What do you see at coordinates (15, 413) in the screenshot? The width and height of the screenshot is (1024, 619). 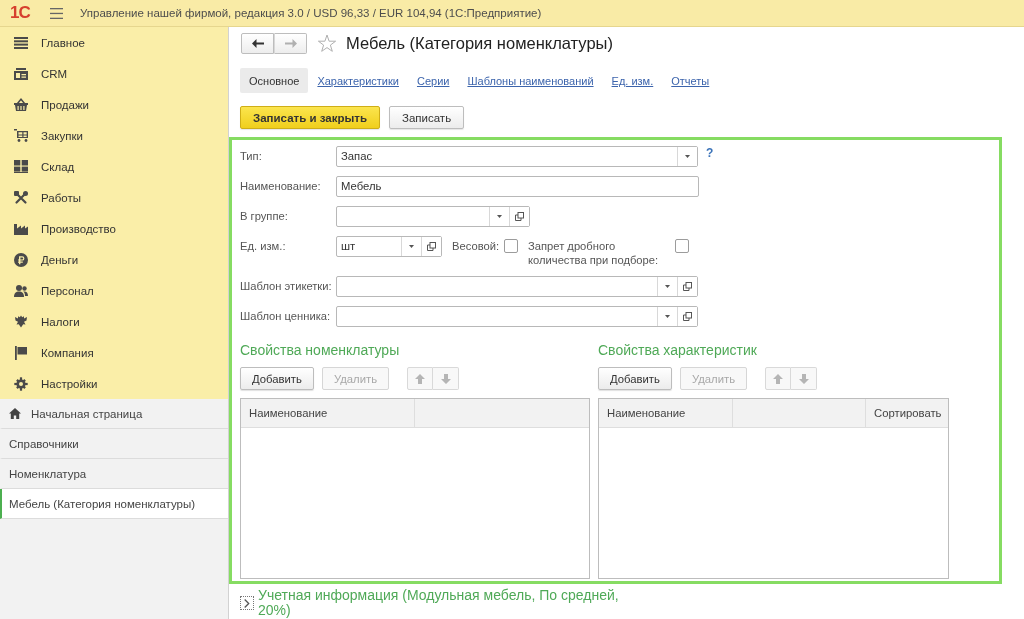 I see `home-icon` at bounding box center [15, 413].